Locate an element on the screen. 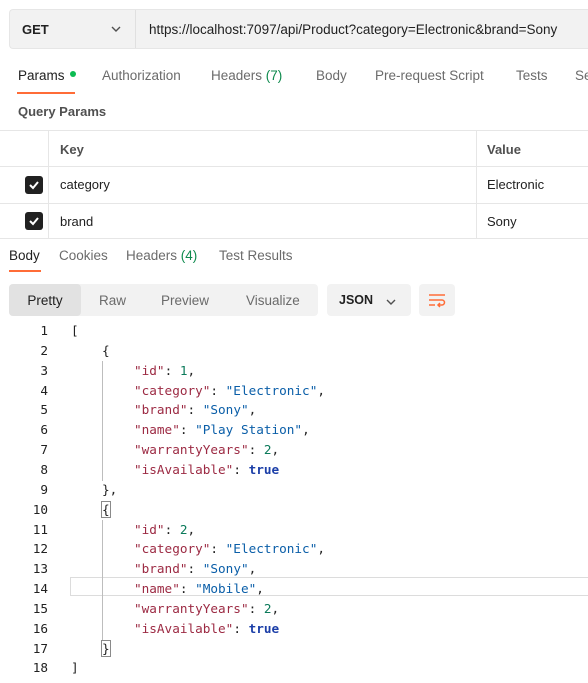 This screenshot has width=588, height=683. tab-body: Body is located at coordinates (331, 75).